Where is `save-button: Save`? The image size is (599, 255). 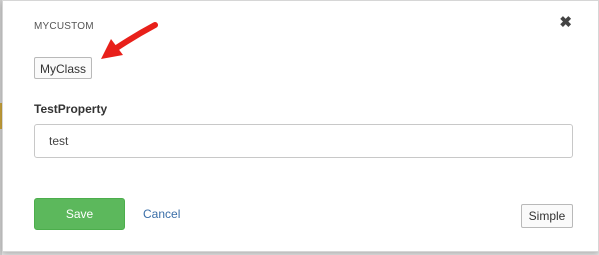 save-button: Save is located at coordinates (79, 214).